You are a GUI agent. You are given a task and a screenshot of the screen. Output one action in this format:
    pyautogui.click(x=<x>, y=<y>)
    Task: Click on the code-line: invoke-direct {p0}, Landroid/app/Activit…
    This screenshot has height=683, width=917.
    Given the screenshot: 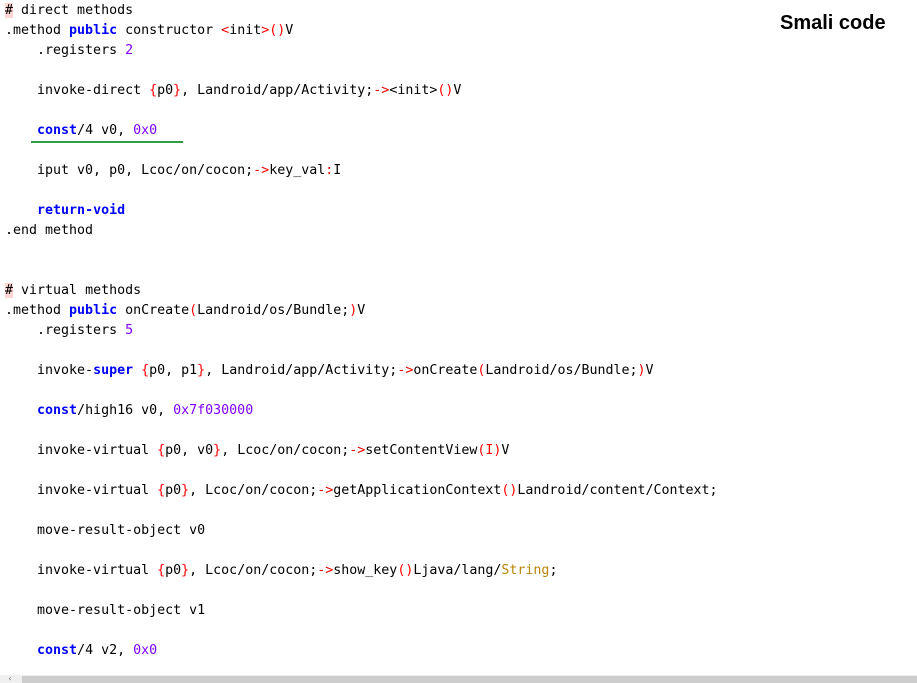 What is the action you would take?
    pyautogui.click(x=233, y=91)
    